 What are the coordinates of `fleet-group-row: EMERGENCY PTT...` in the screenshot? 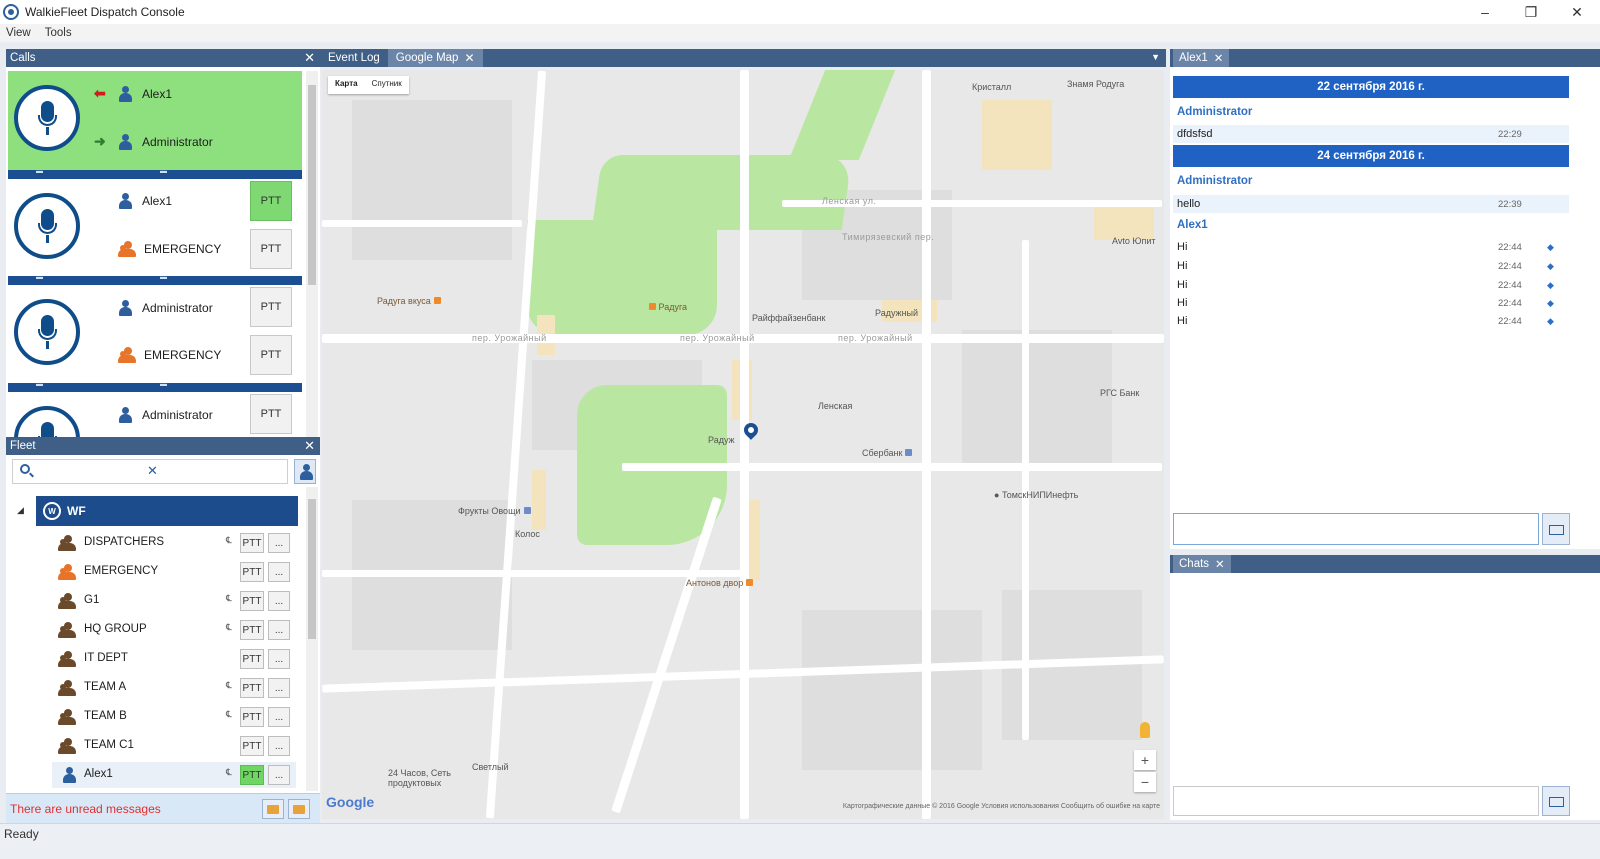 It's located at (174, 572).